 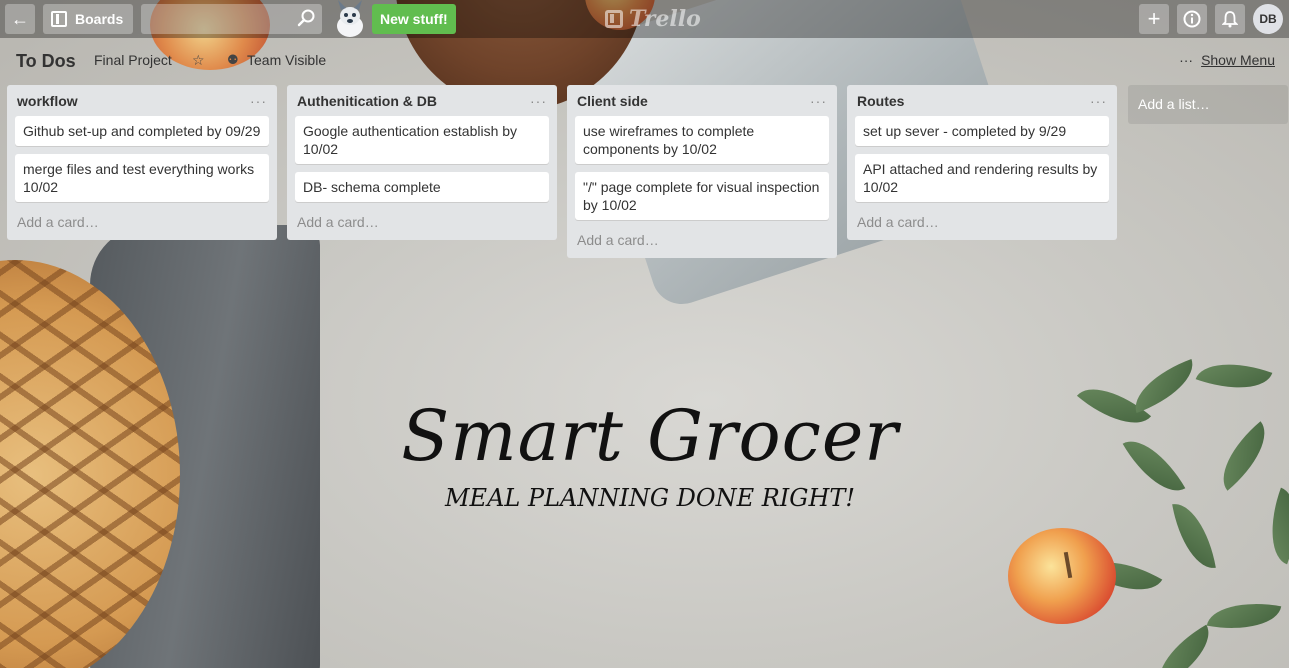 I want to click on info-button, so click(x=1192, y=19).